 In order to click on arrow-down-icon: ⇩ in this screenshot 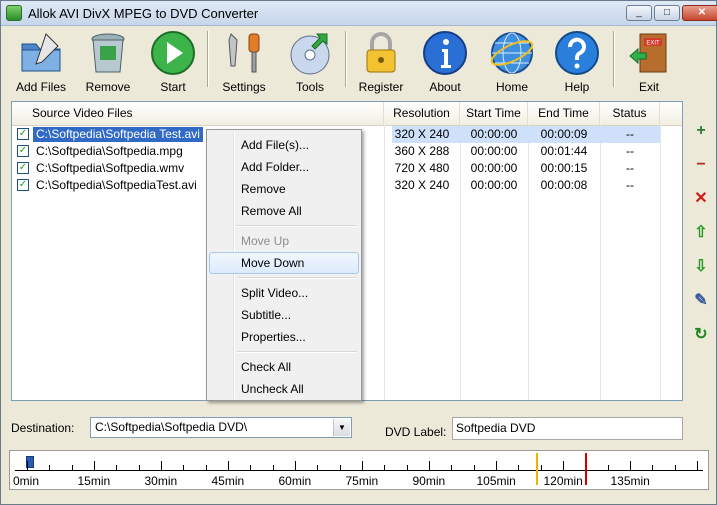, I will do `click(701, 267)`.